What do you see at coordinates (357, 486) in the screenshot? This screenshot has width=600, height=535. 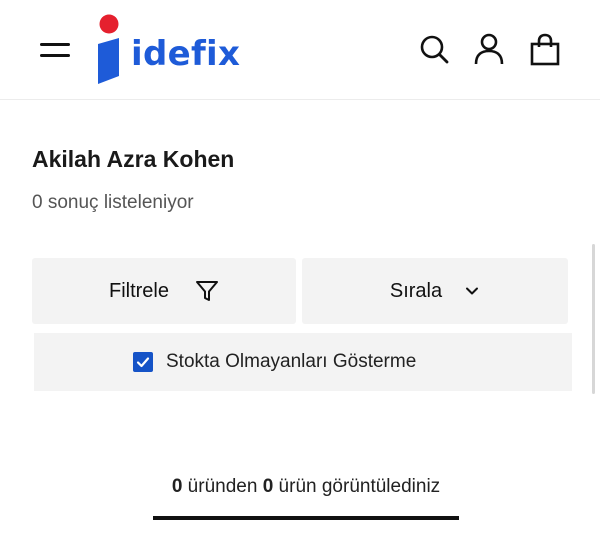 I see `viewed-suffix-text: ürün görüntülediniz` at bounding box center [357, 486].